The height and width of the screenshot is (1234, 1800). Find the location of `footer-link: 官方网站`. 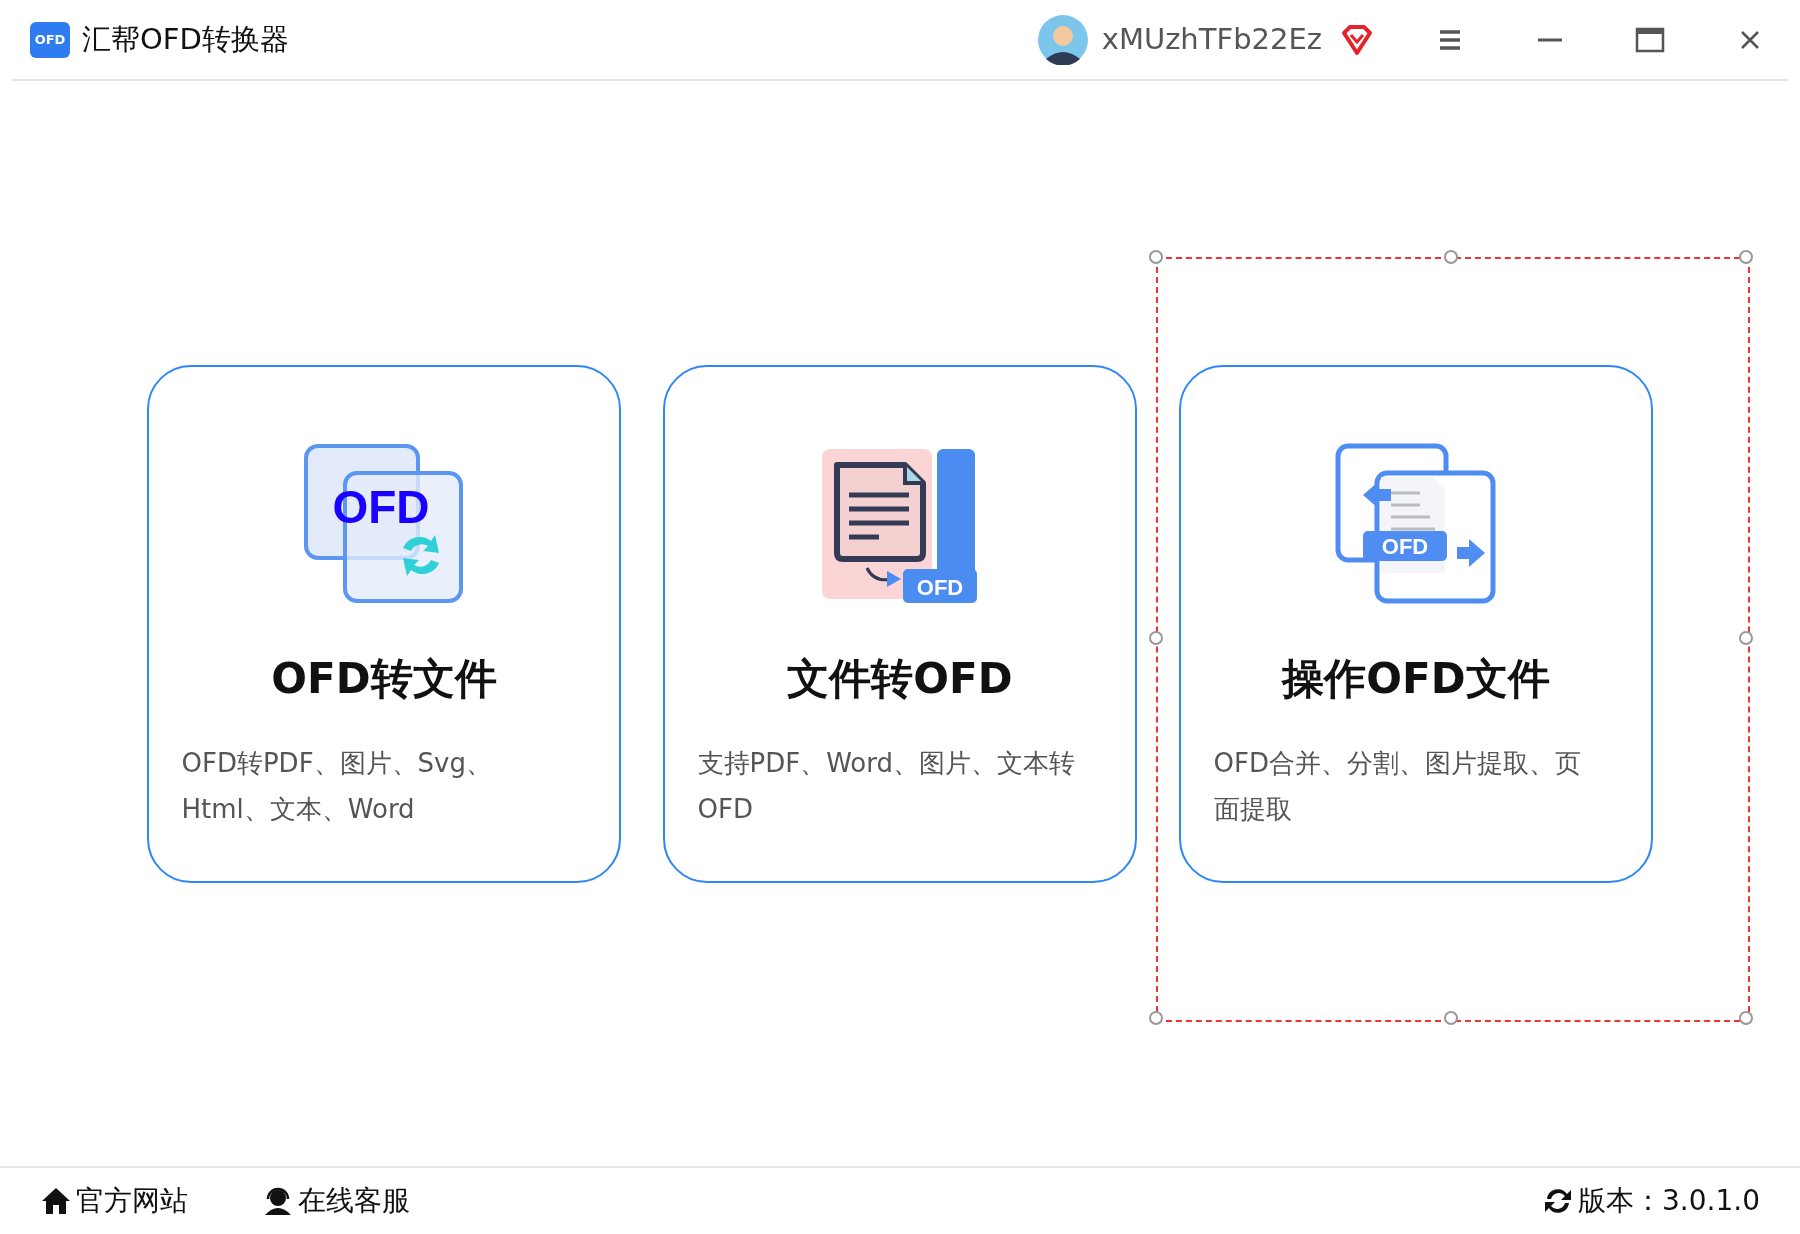

footer-link: 官方网站 is located at coordinates (114, 1201).